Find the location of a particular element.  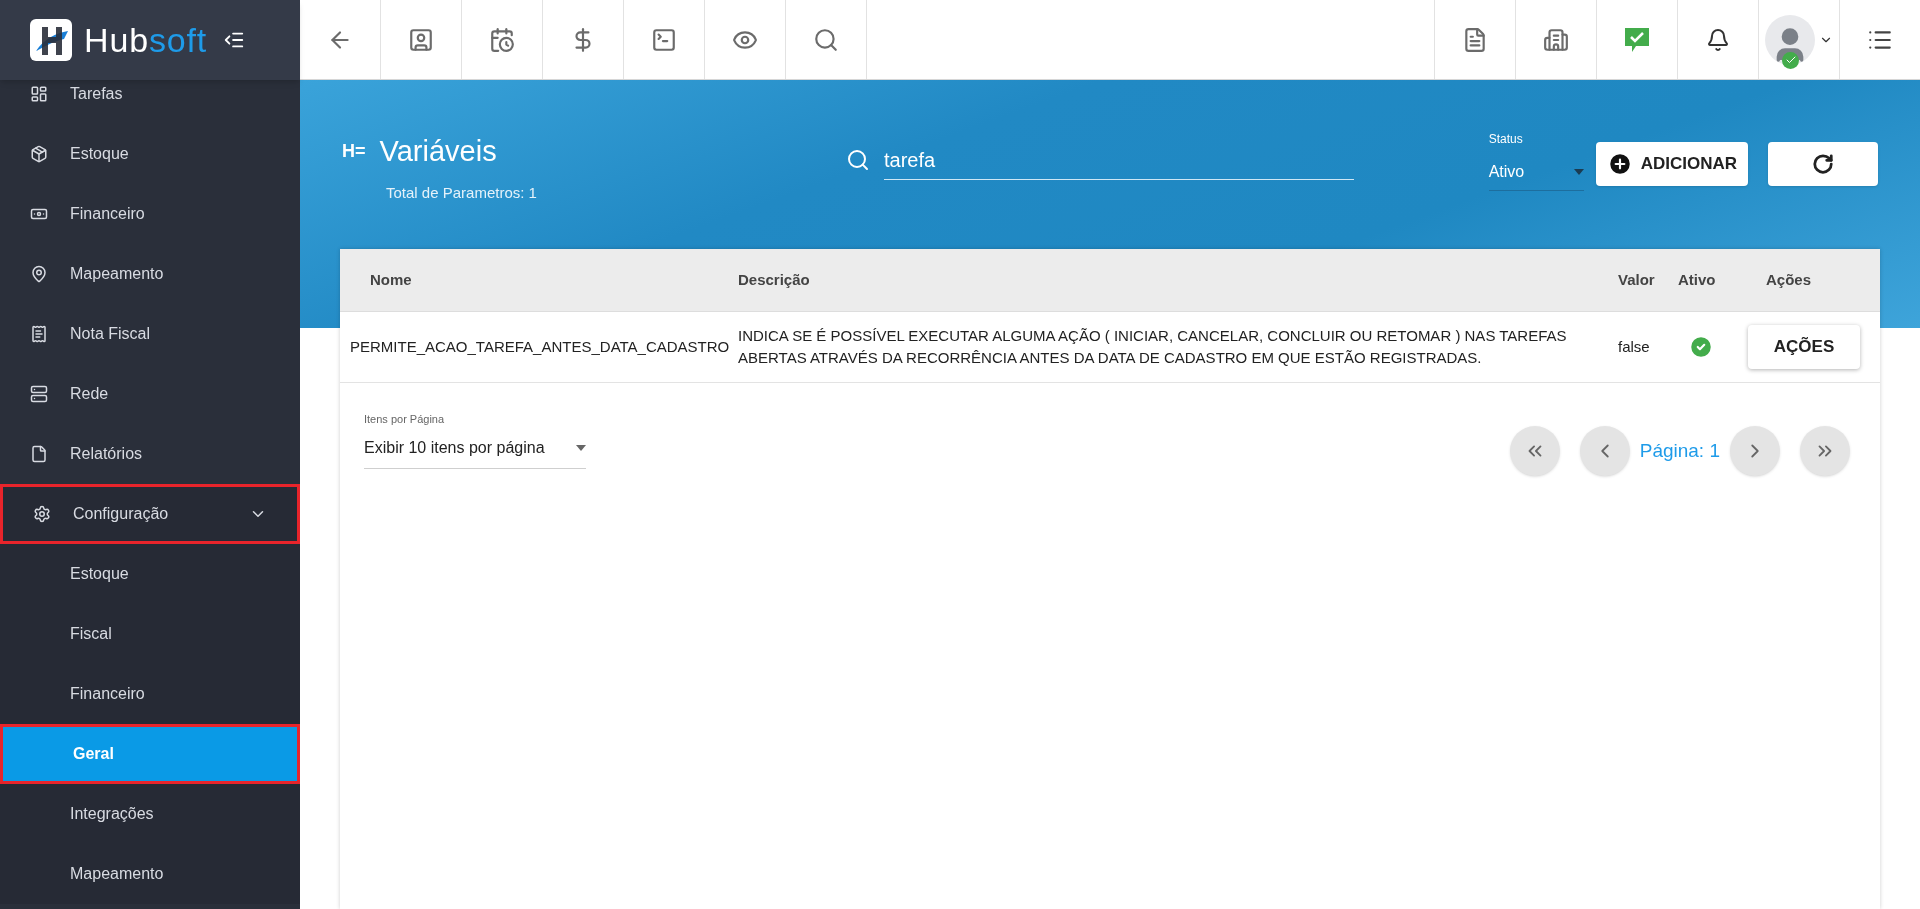

pdf-file-icon is located at coordinates (1475, 39).